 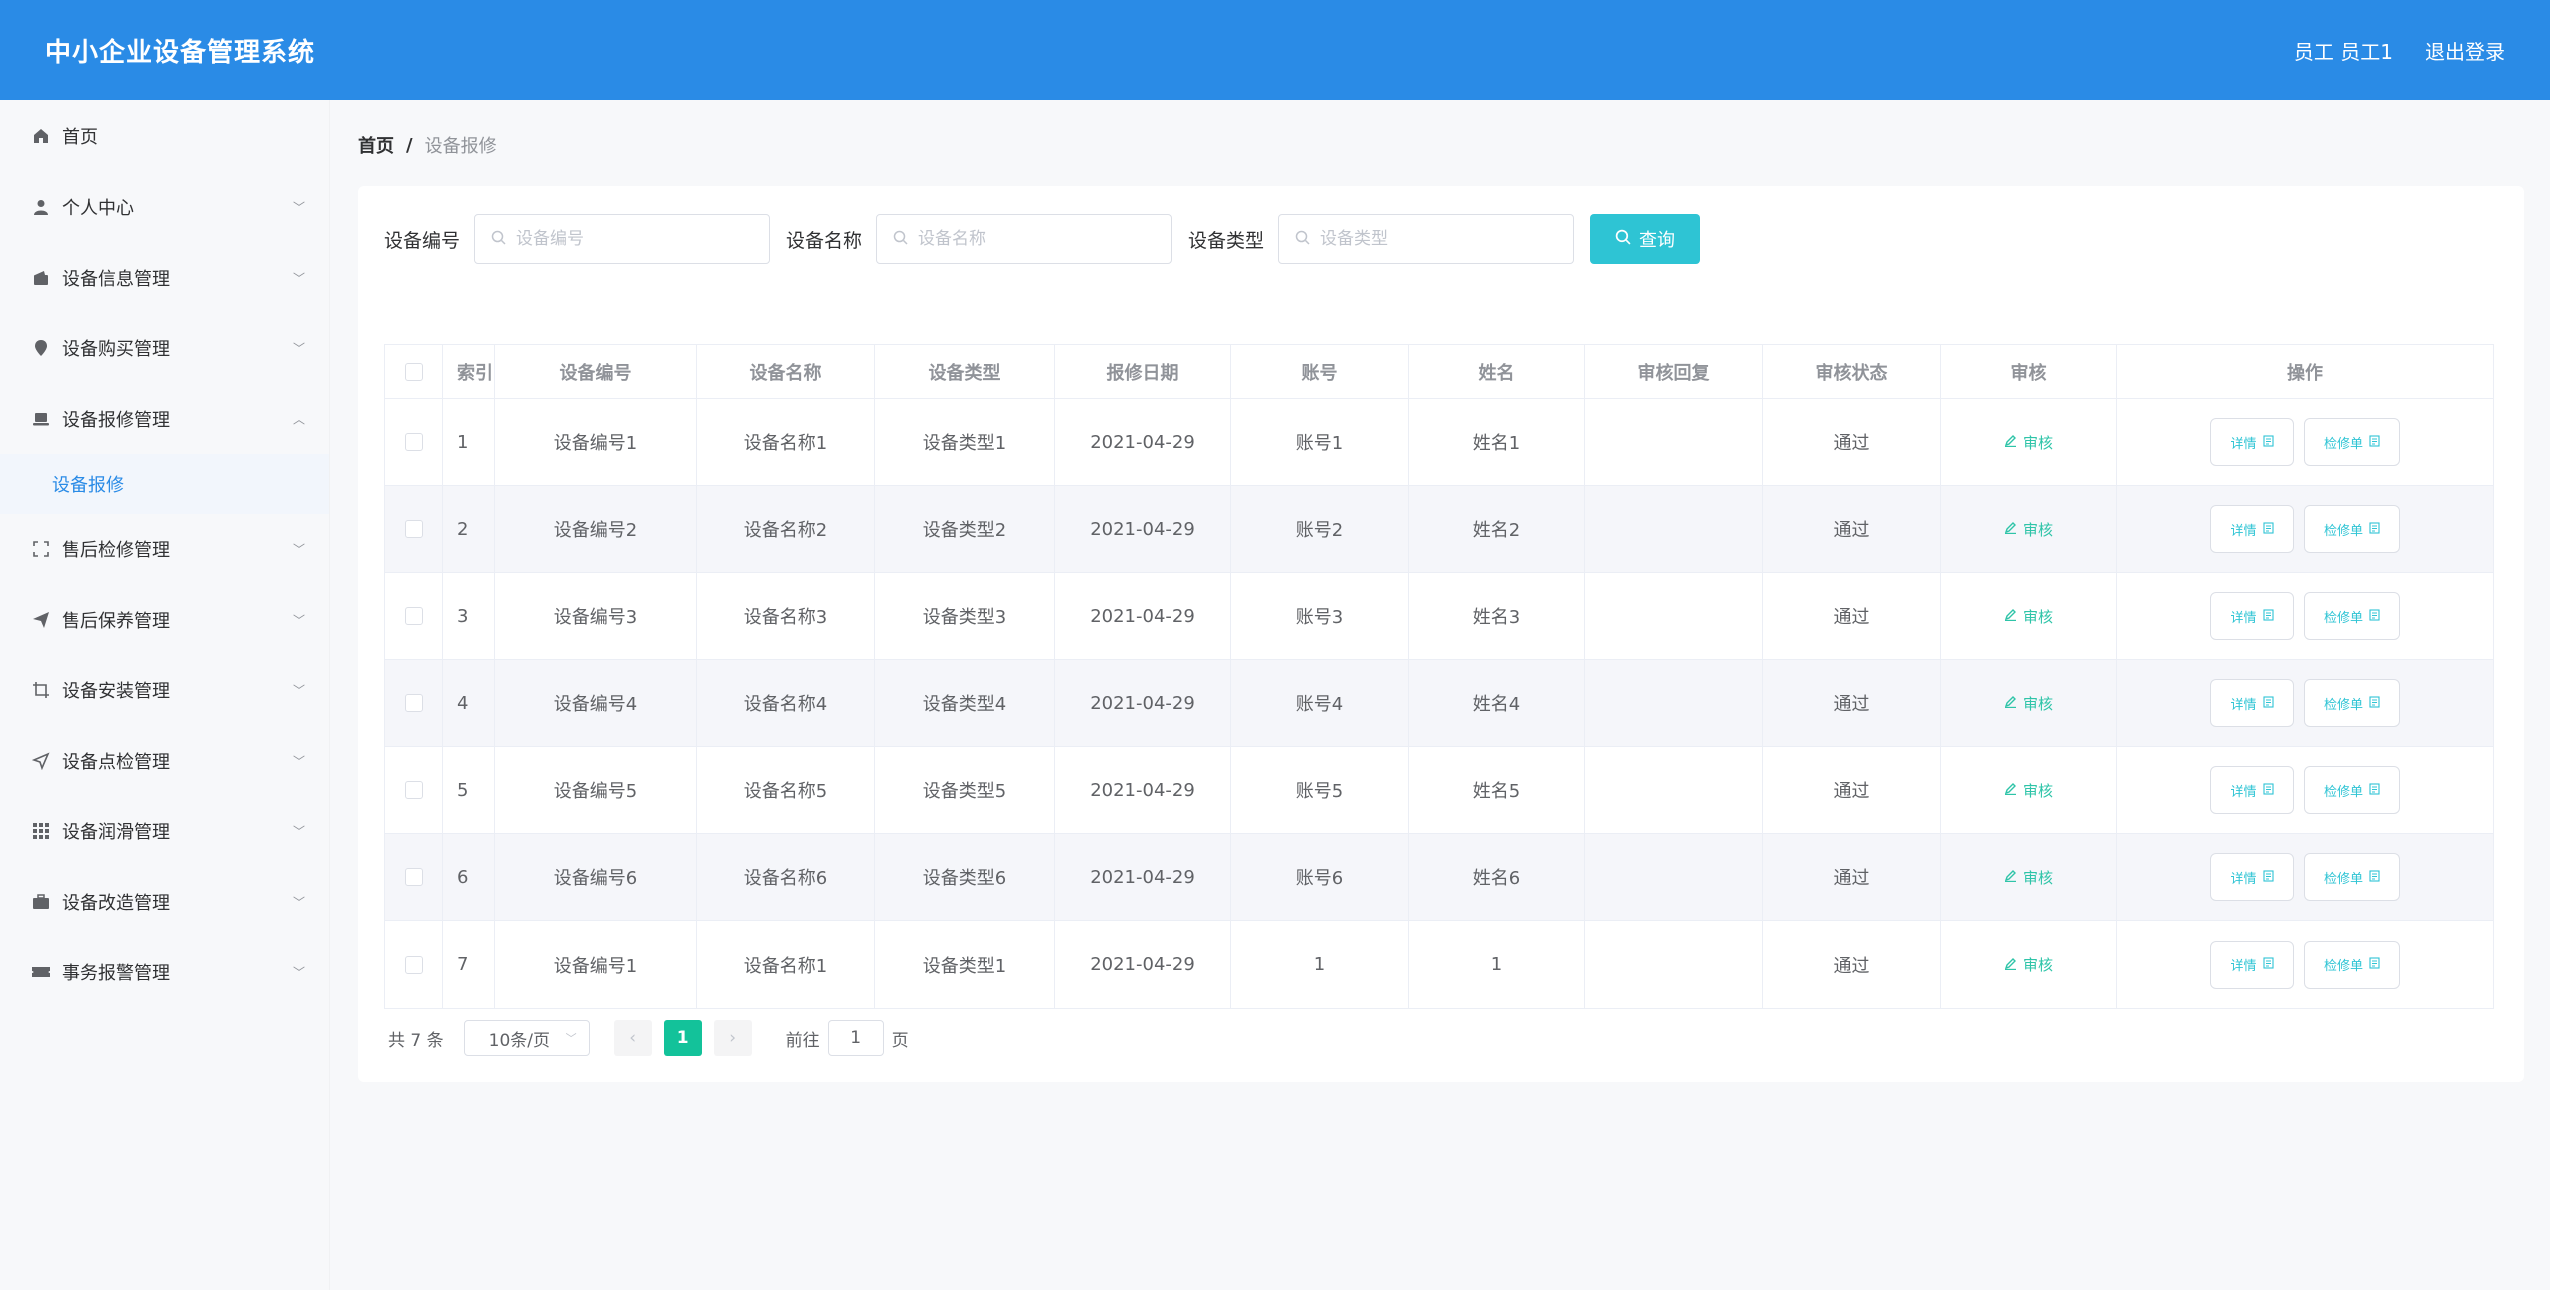 I want to click on header-audit: 审核, so click(x=2029, y=371).